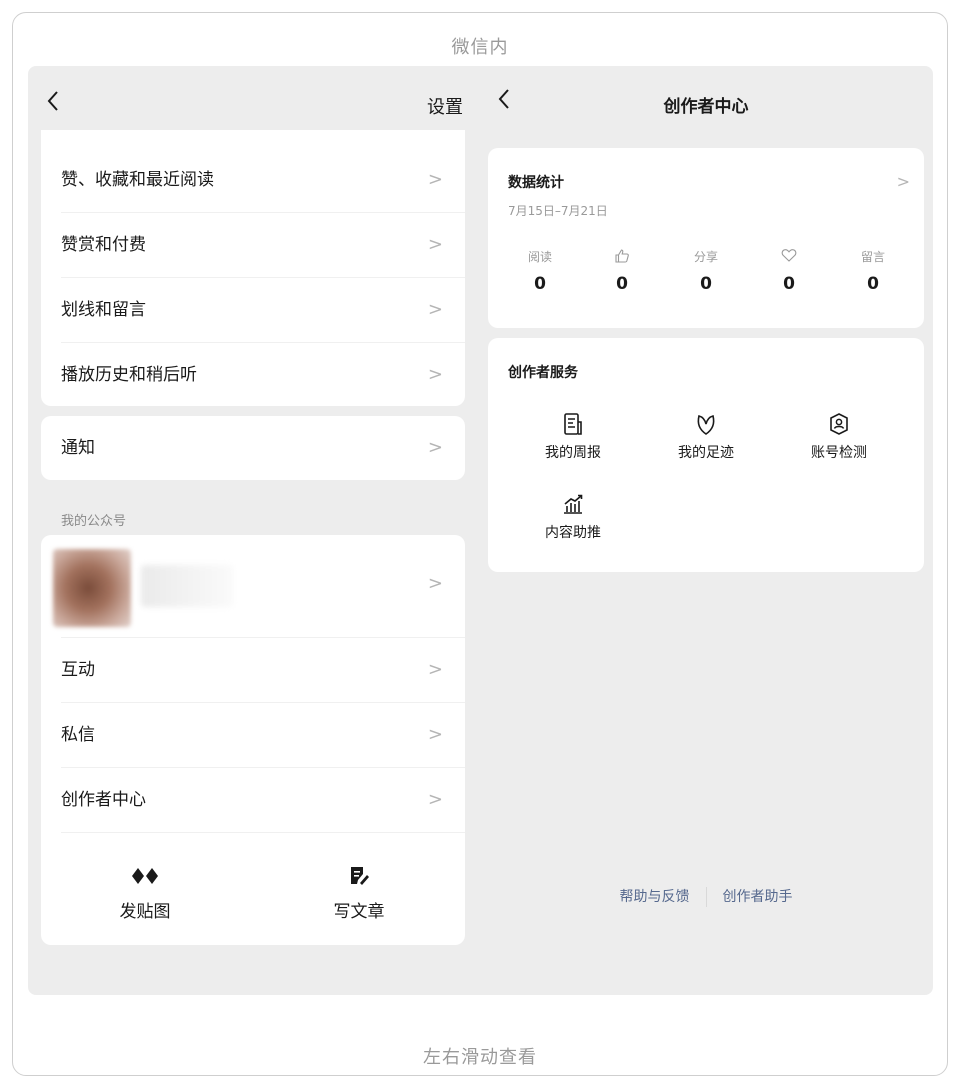  I want to click on menu-item-label: 私信, so click(78, 735).